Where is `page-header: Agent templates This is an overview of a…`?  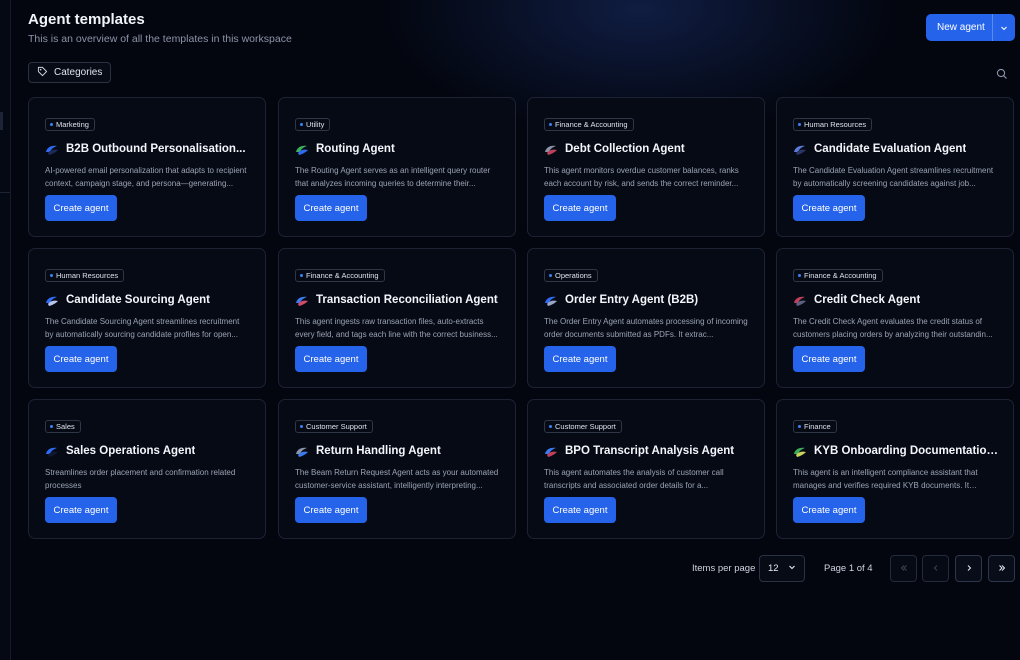
page-header: Agent templates This is an overview of a… is located at coordinates (160, 27).